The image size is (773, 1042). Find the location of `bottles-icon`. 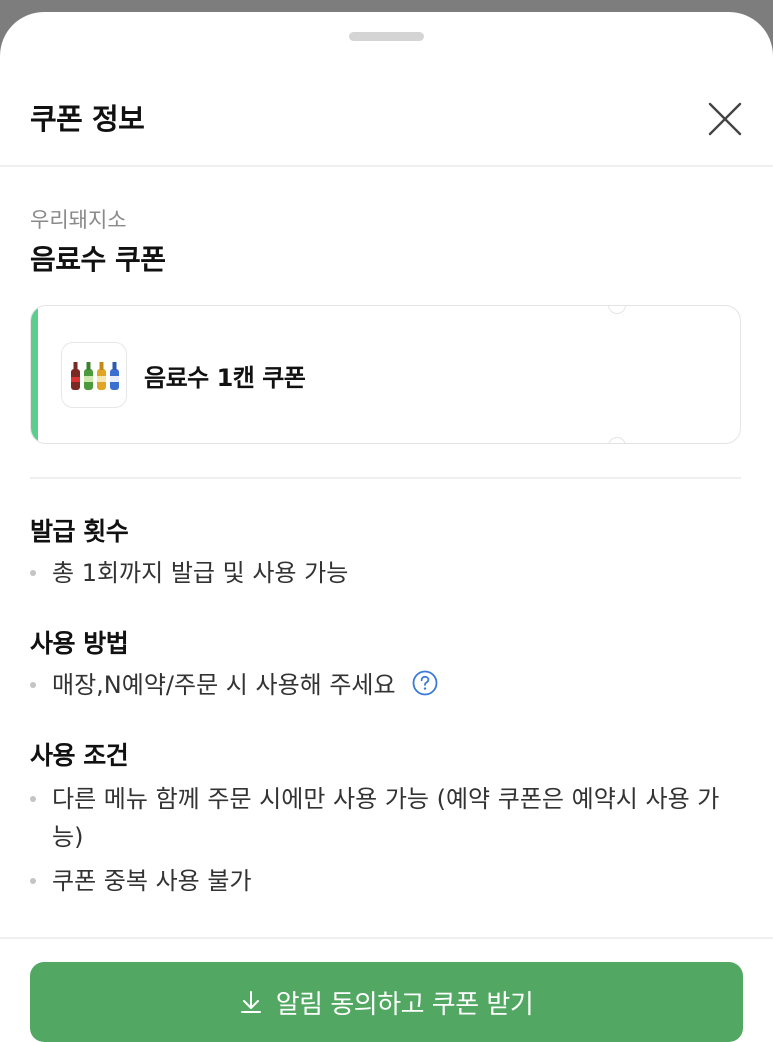

bottles-icon is located at coordinates (95, 376).